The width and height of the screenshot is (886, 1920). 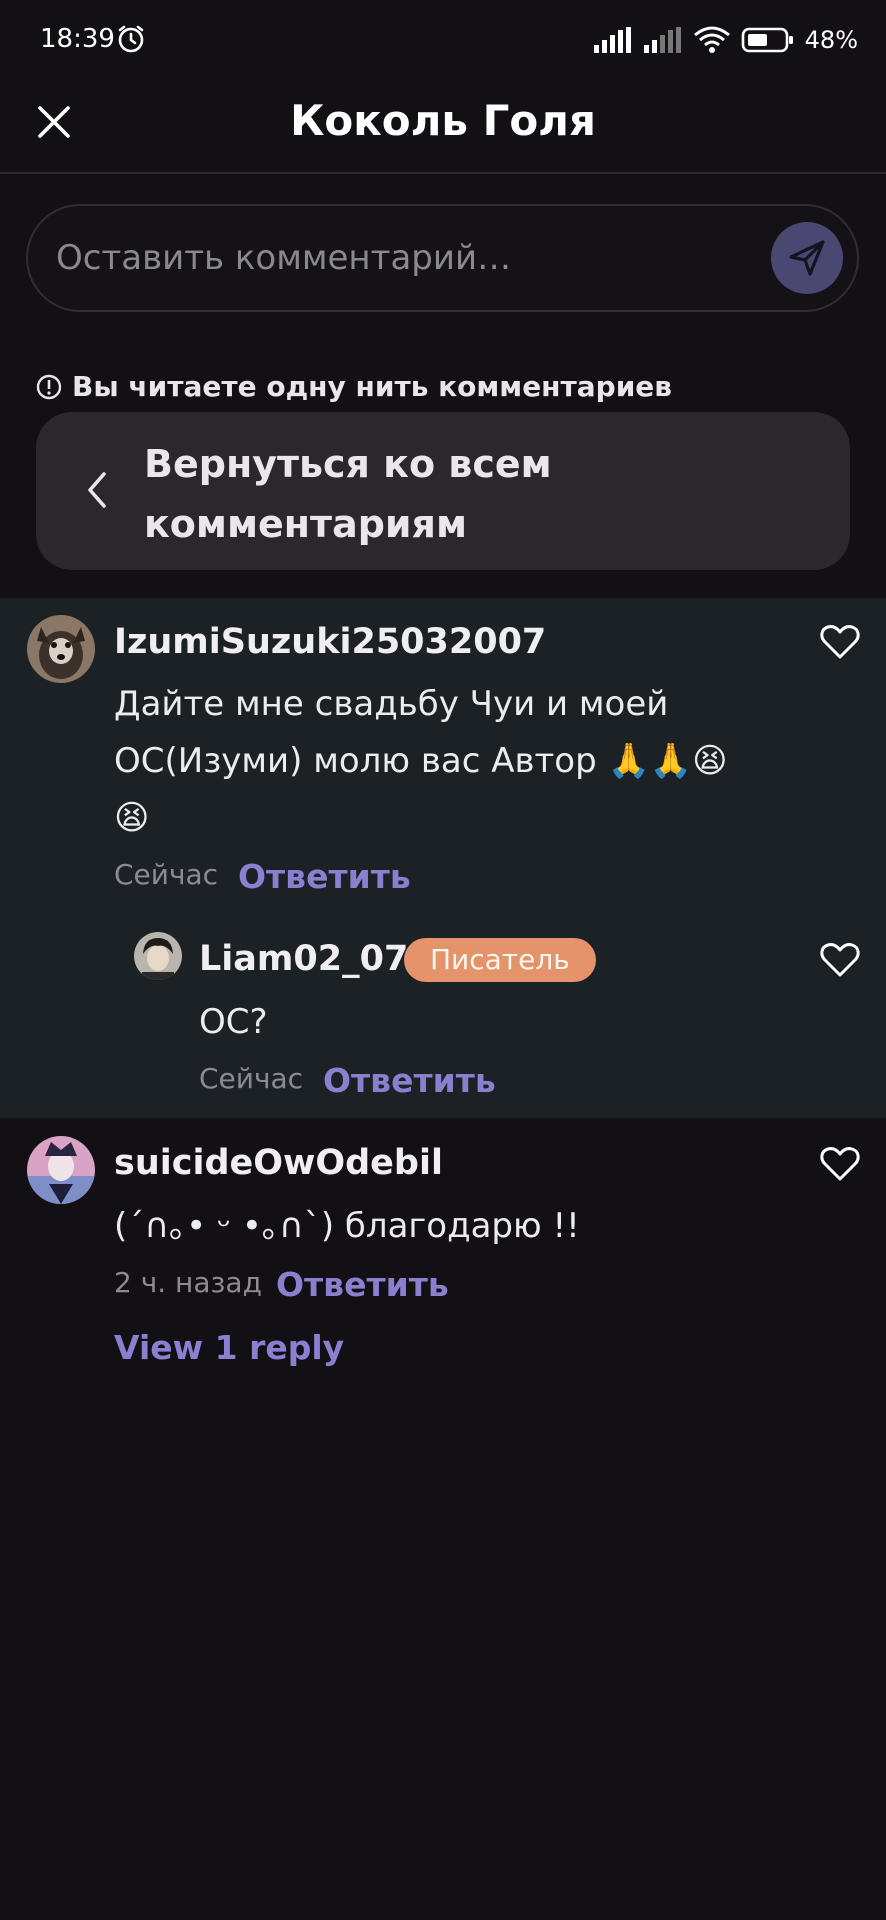 I want to click on send-button, so click(x=807, y=258).